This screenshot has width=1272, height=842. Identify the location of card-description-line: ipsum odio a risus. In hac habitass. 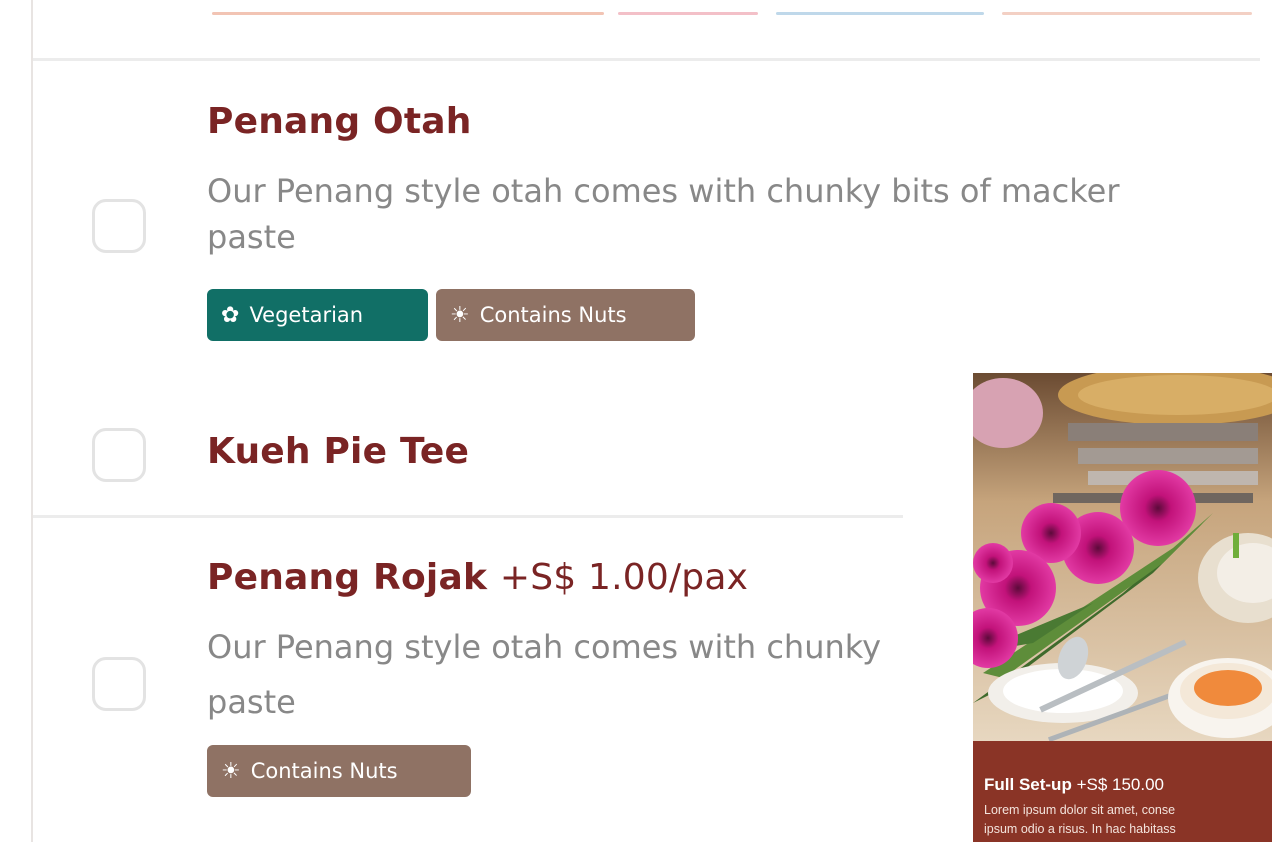
(1080, 829).